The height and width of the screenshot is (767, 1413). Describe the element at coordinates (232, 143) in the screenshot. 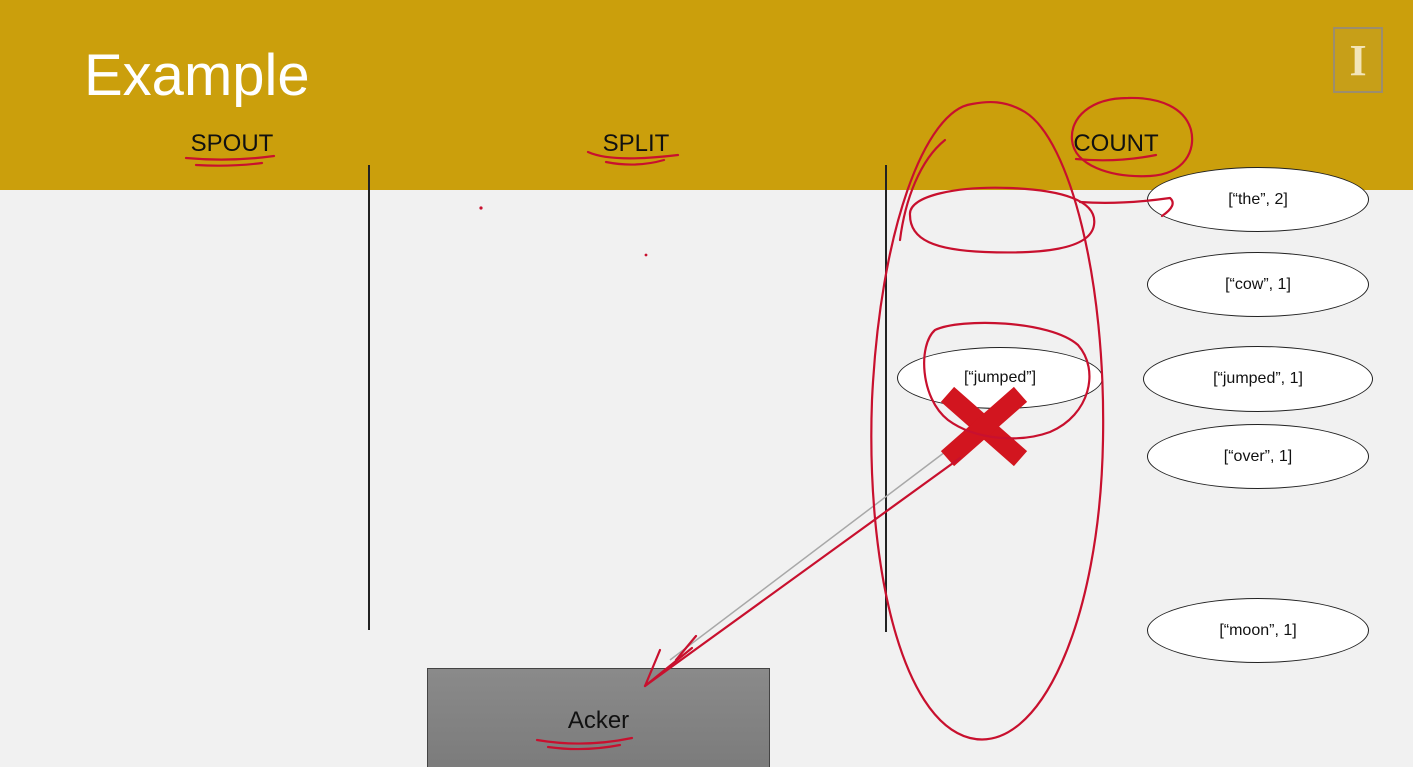

I see `column-label-spout: SPOUT` at that location.